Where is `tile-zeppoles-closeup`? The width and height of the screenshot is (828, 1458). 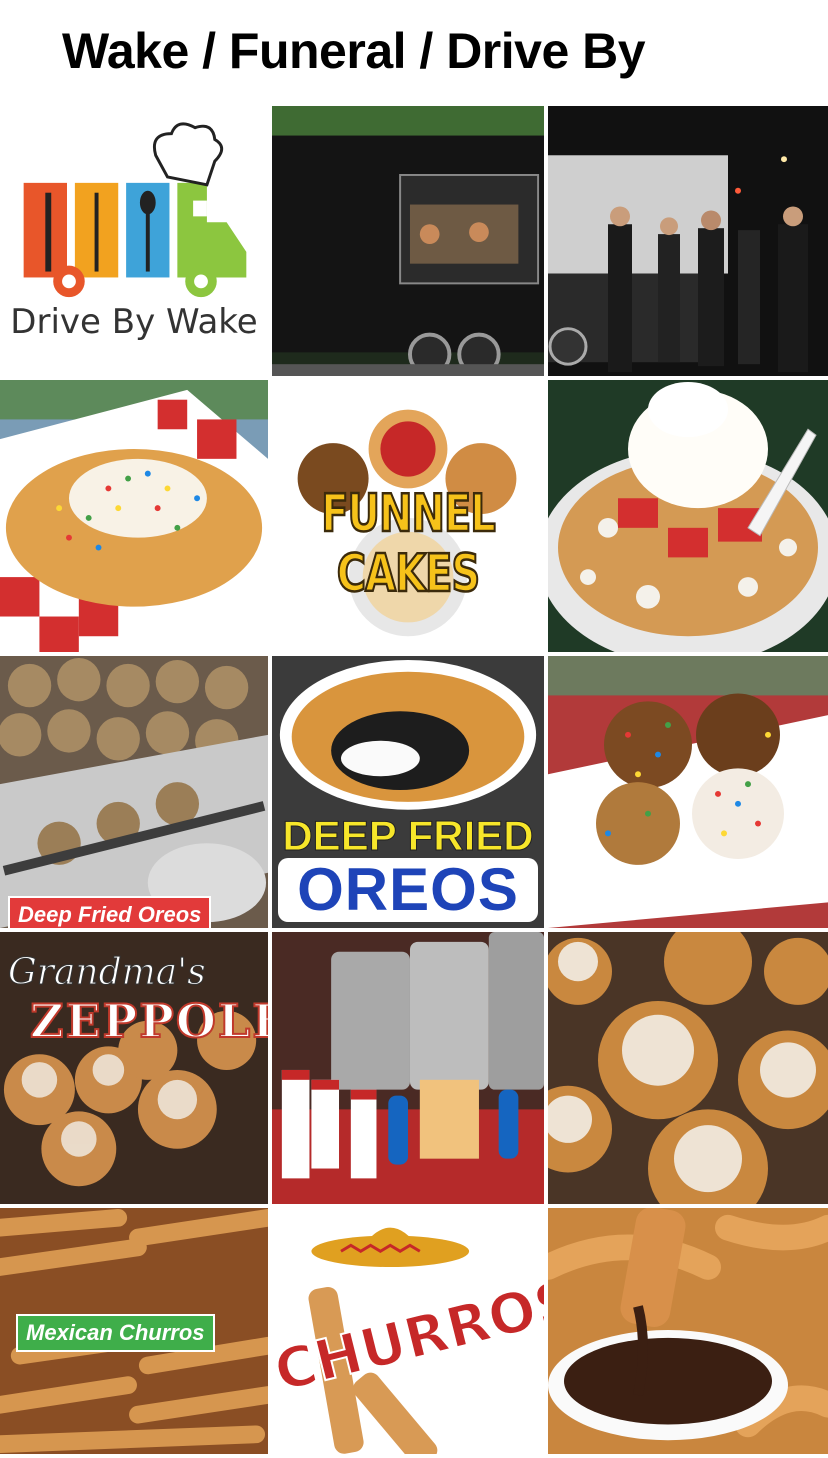
tile-zeppoles-closeup is located at coordinates (688, 1070).